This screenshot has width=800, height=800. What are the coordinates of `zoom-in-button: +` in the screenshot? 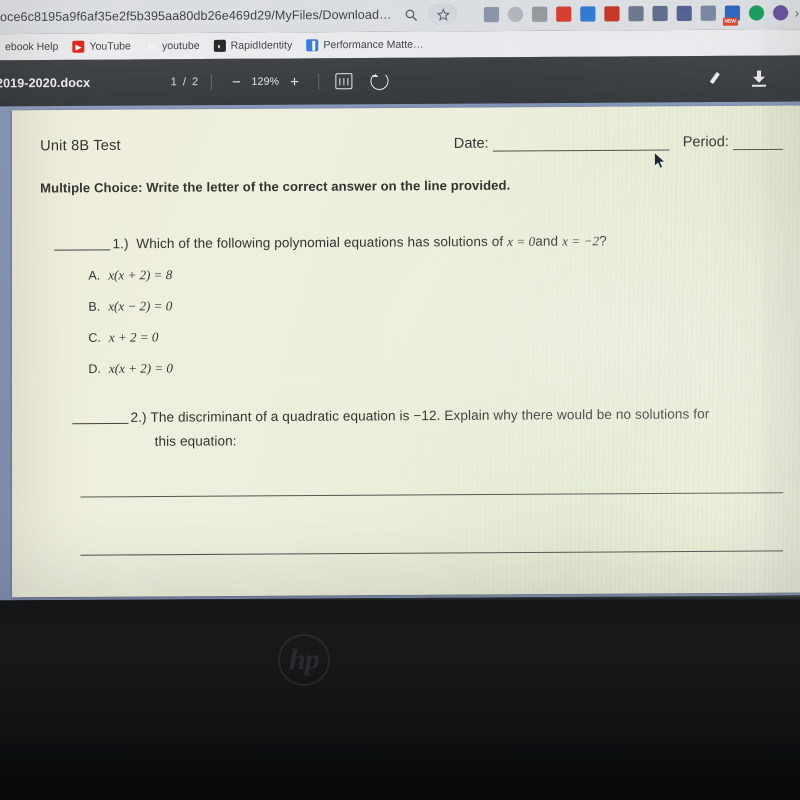 It's located at (294, 81).